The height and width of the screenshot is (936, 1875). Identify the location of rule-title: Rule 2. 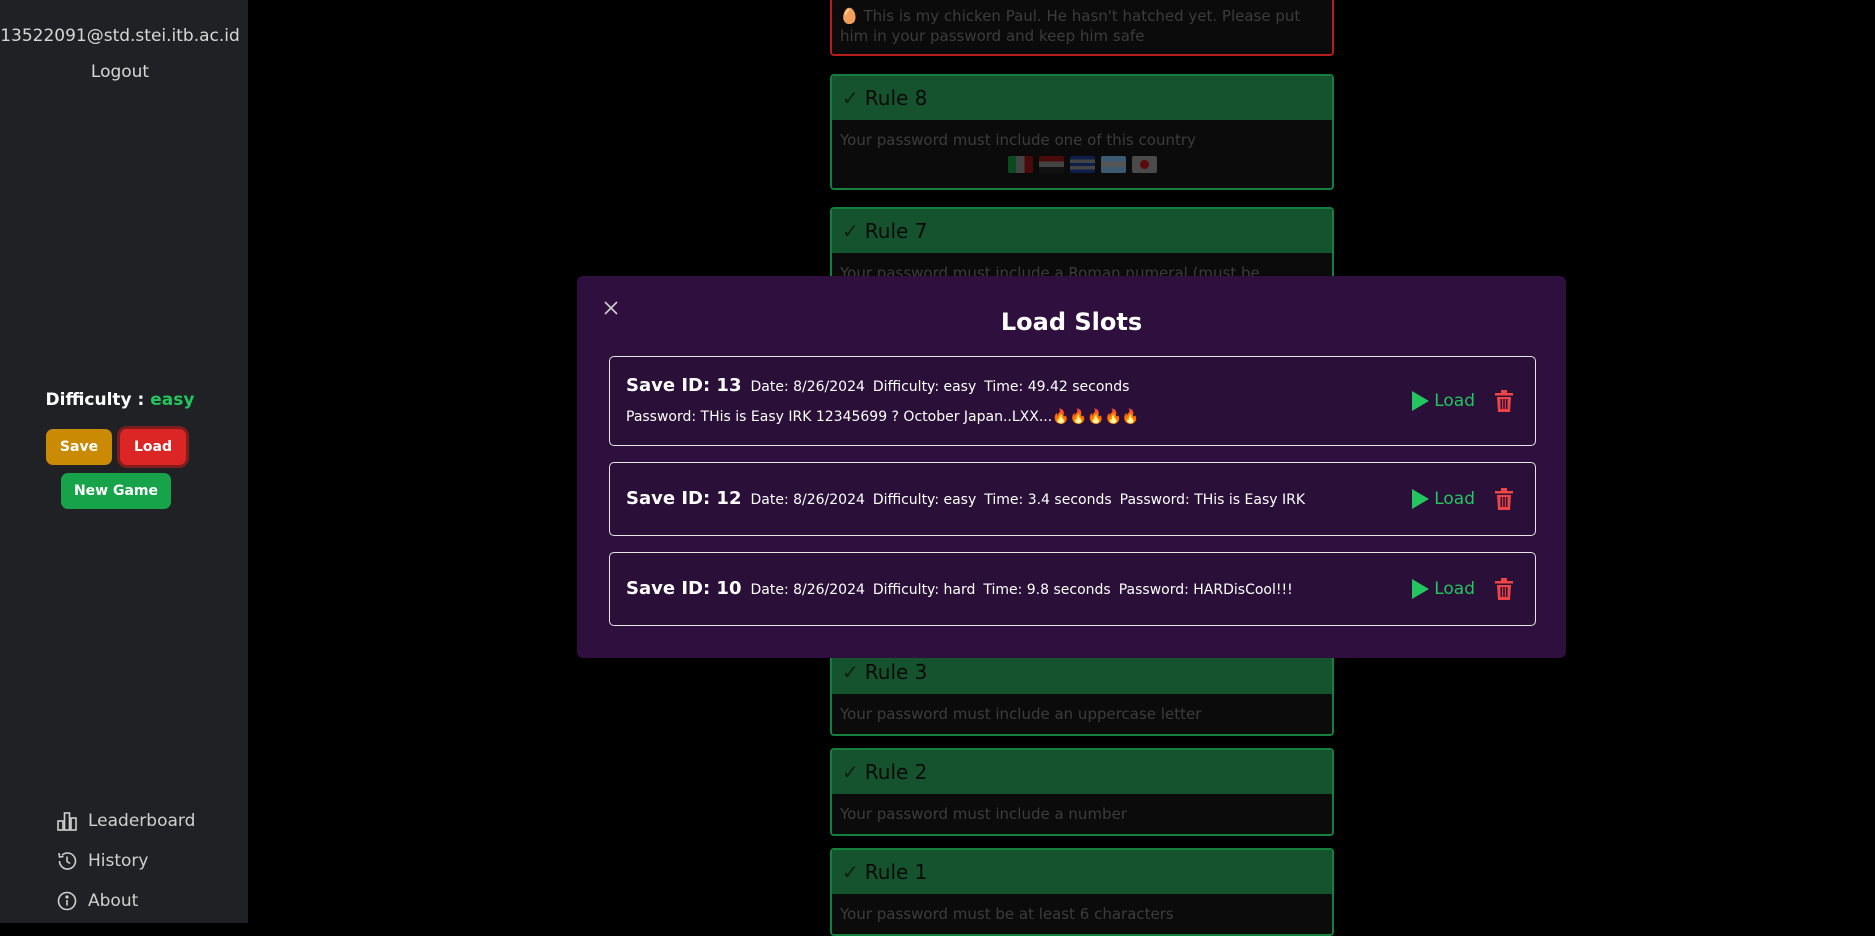
(896, 772).